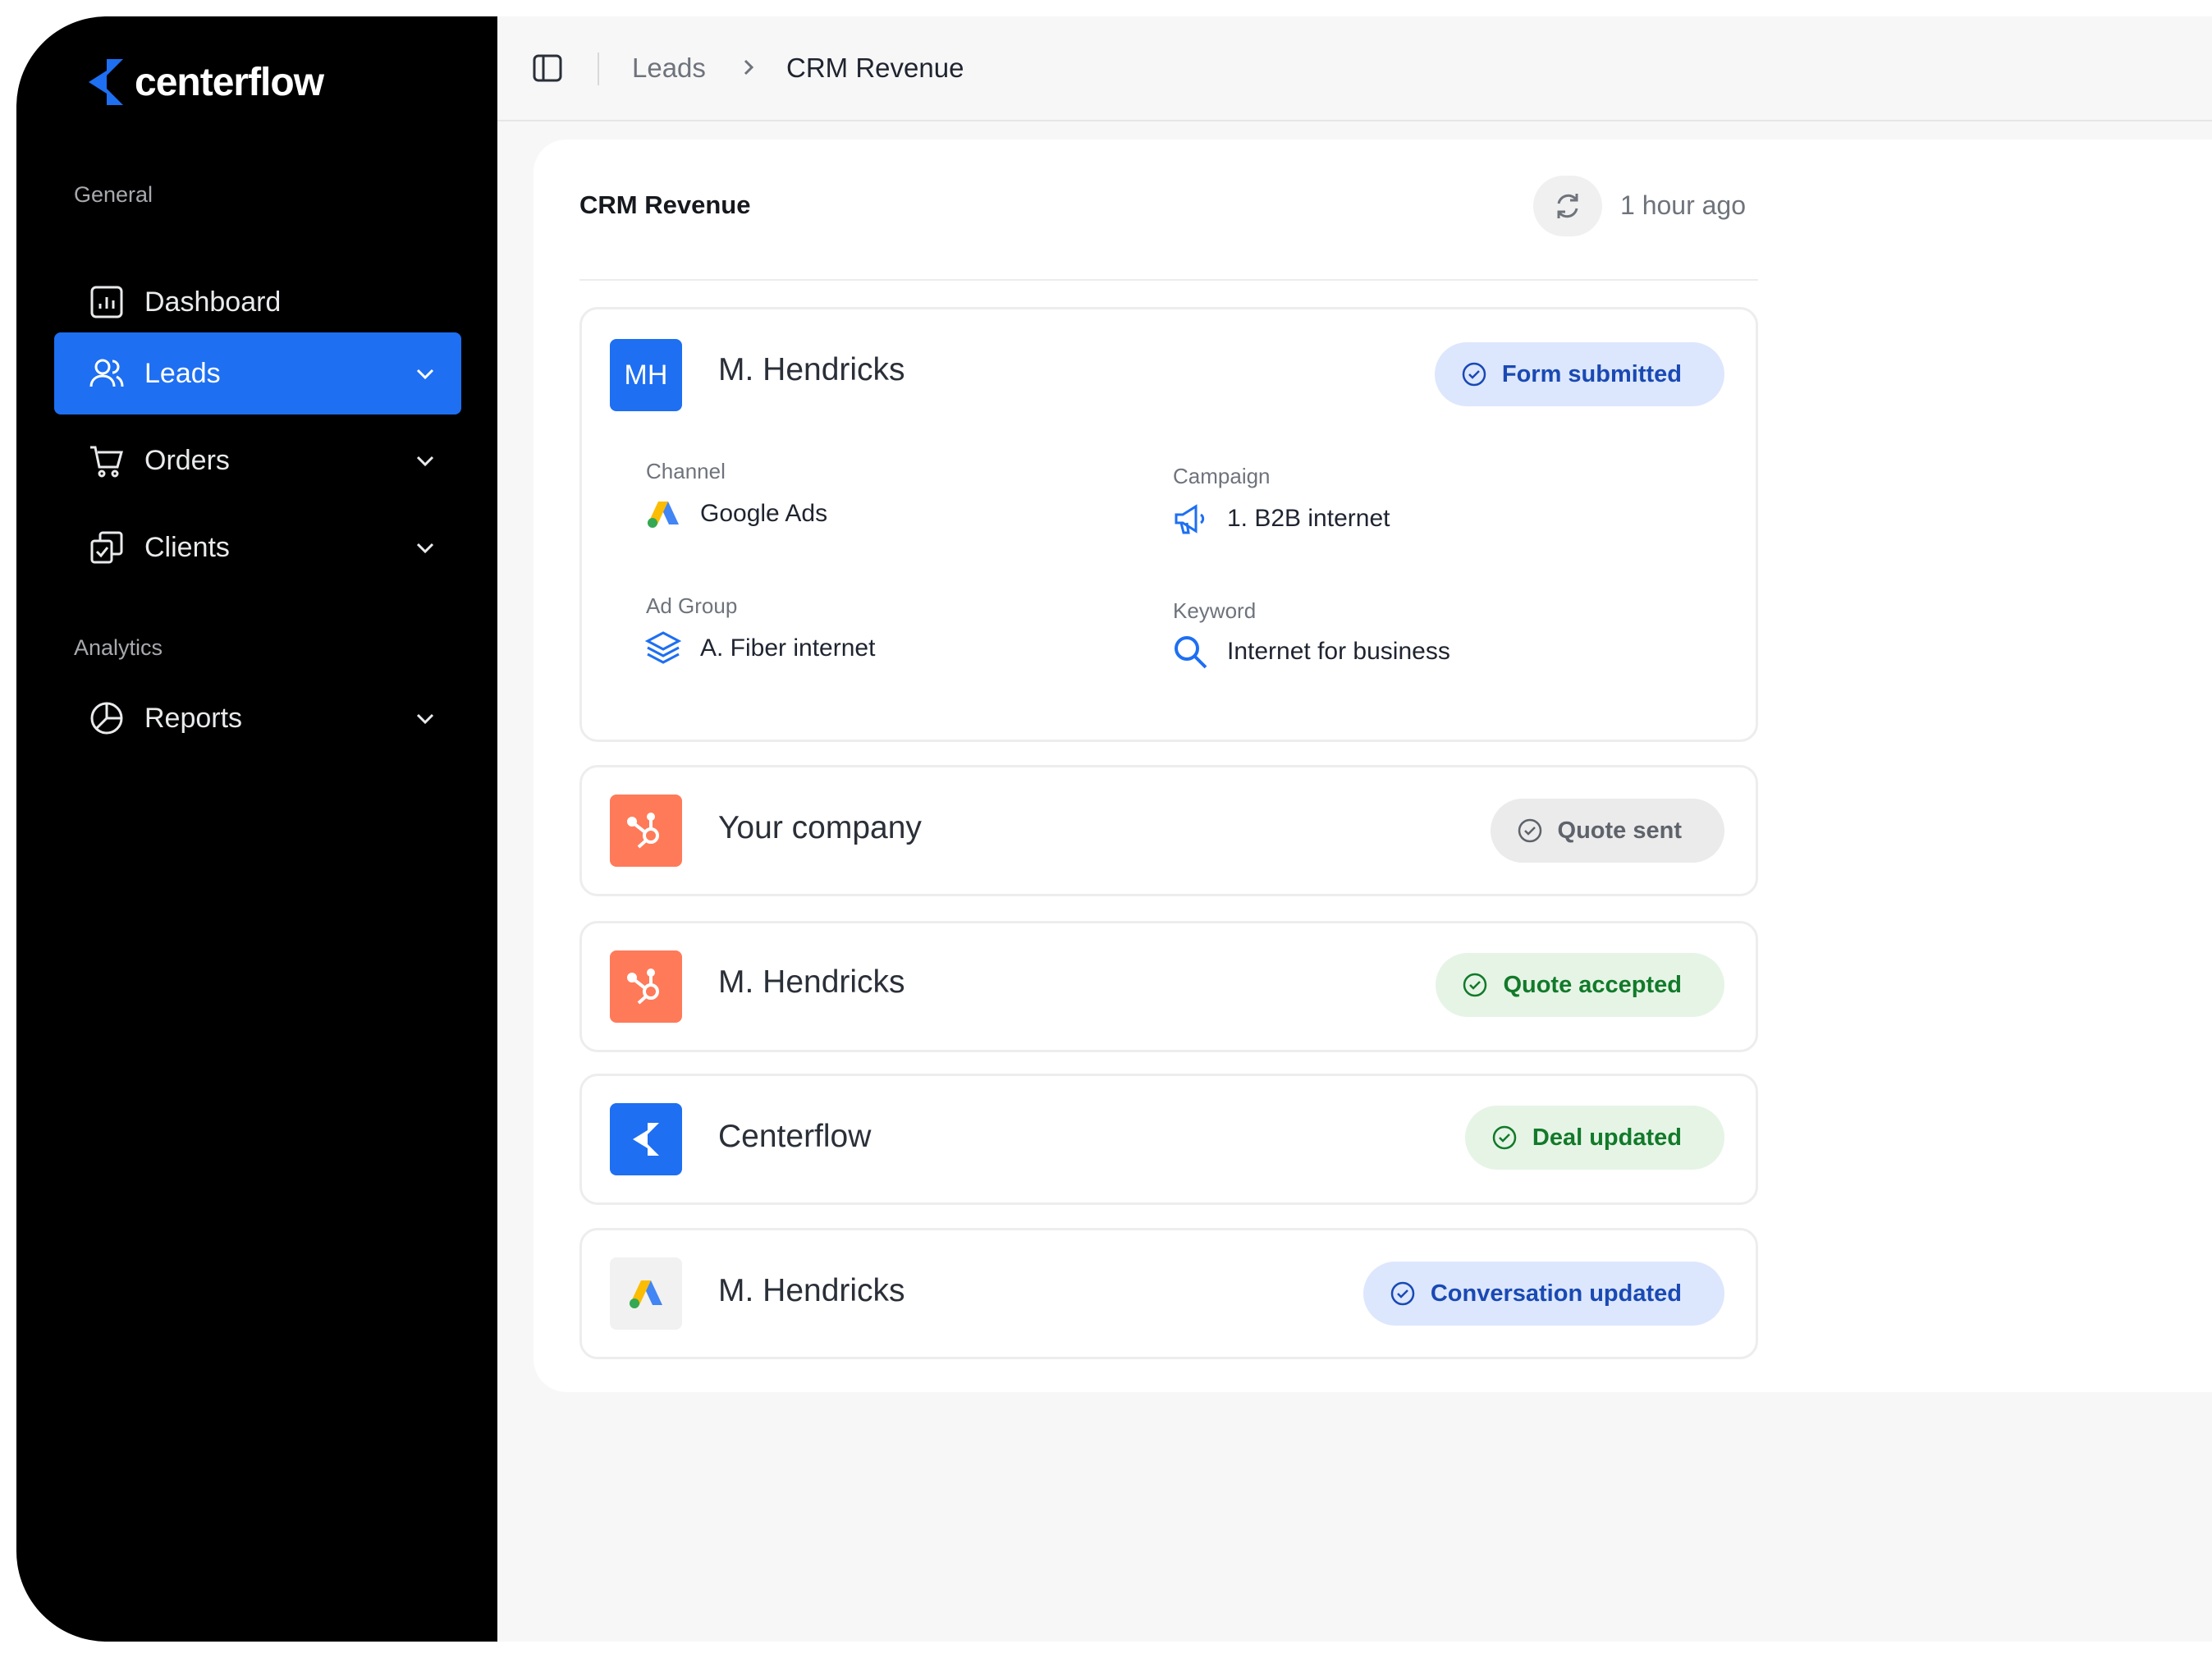 The height and width of the screenshot is (1658, 2212). What do you see at coordinates (213, 302) in the screenshot?
I see `sidebar-item-label: Dashboard` at bounding box center [213, 302].